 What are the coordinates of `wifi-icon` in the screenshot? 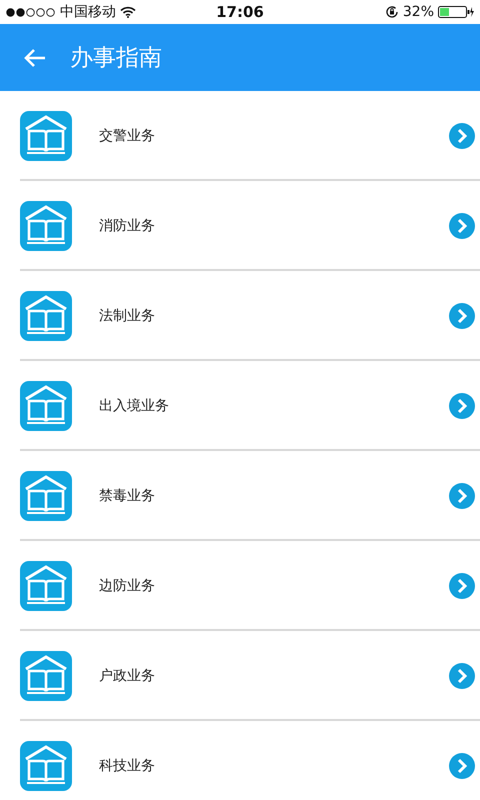 It's located at (128, 12).